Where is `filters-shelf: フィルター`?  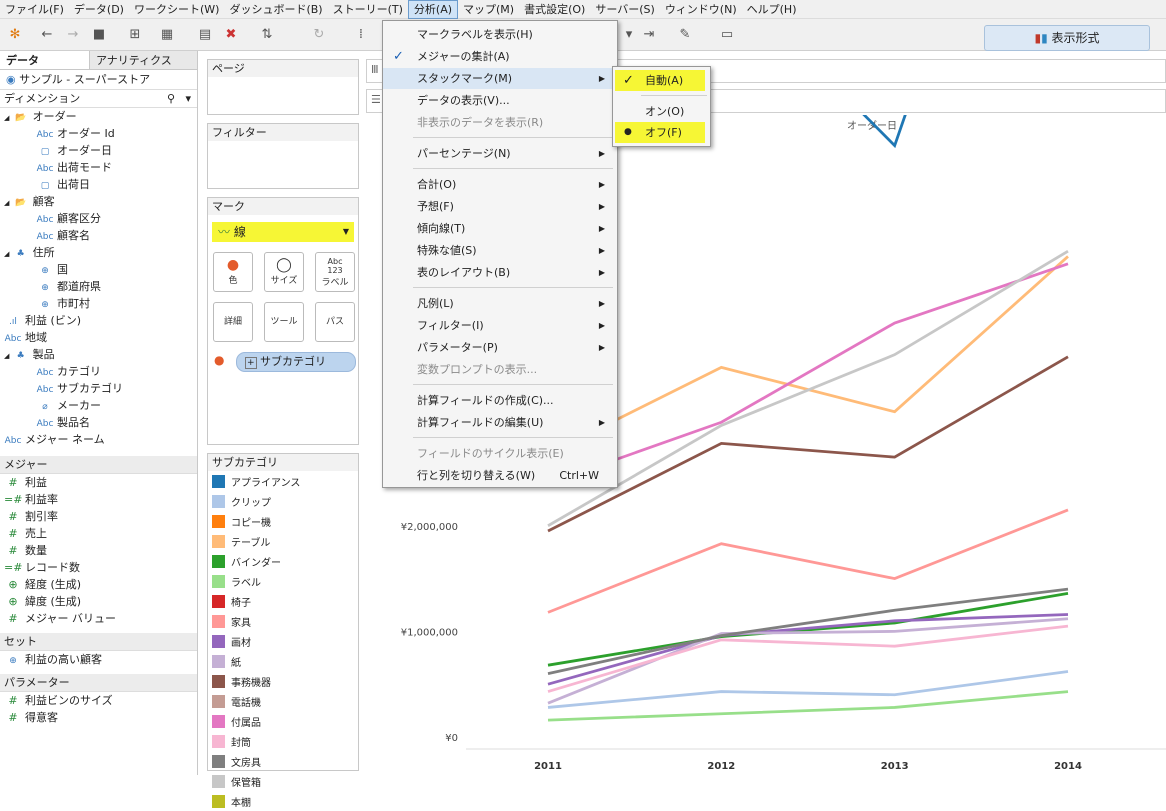
filters-shelf: フィルター is located at coordinates (283, 156).